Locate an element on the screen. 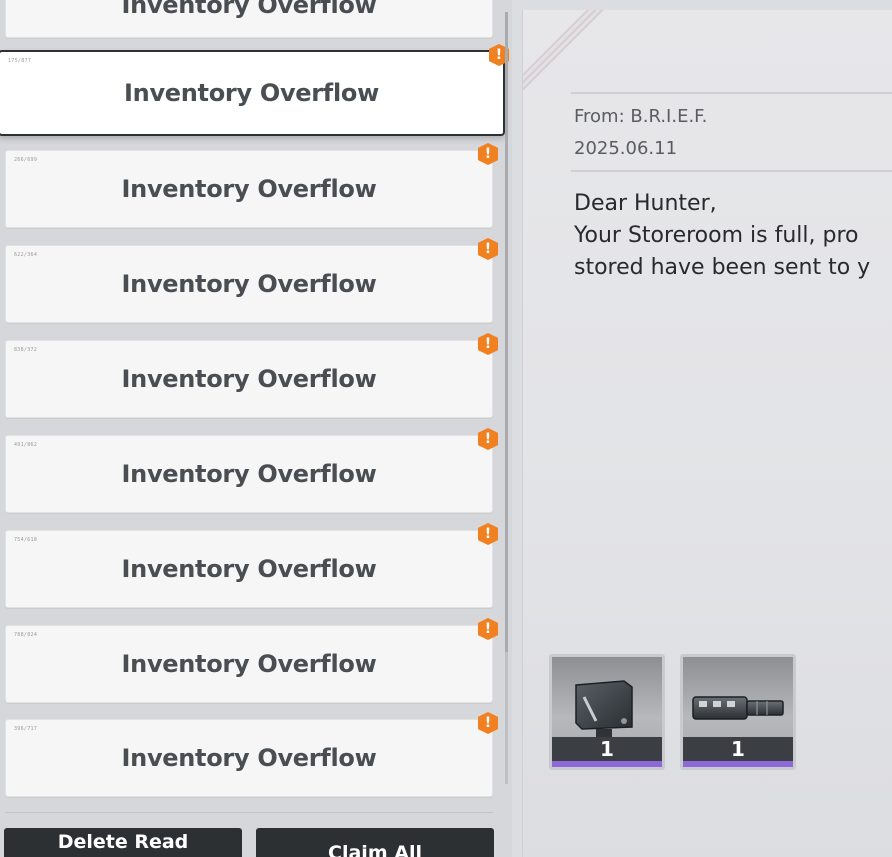  mail-item: 788/824 Inventory Overflow ! is located at coordinates (251, 660).